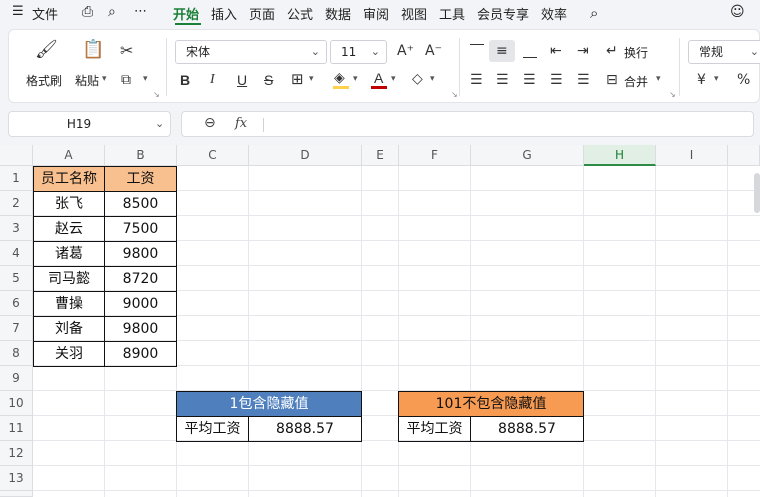 This screenshot has height=497, width=760. Describe the element at coordinates (212, 429) in the screenshot. I see `subtotal-include-hidden-label: 平均工资` at that location.